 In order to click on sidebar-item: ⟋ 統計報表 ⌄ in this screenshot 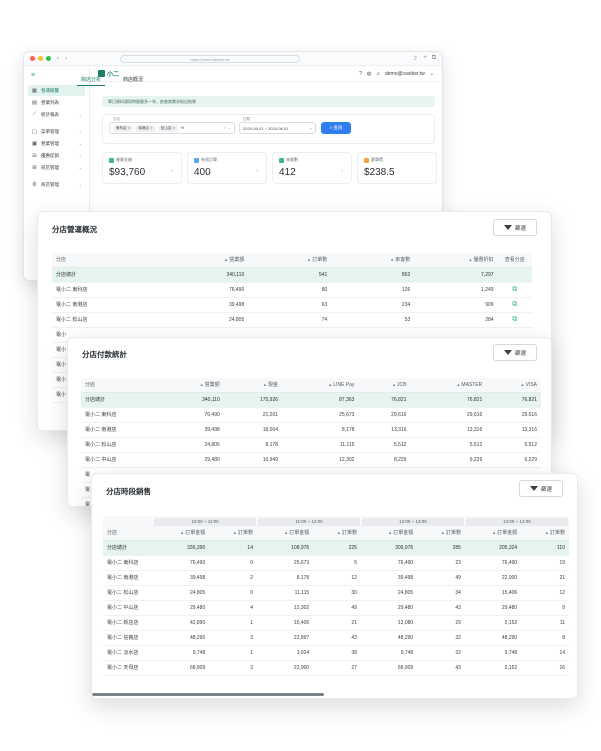, I will do `click(56, 114)`.